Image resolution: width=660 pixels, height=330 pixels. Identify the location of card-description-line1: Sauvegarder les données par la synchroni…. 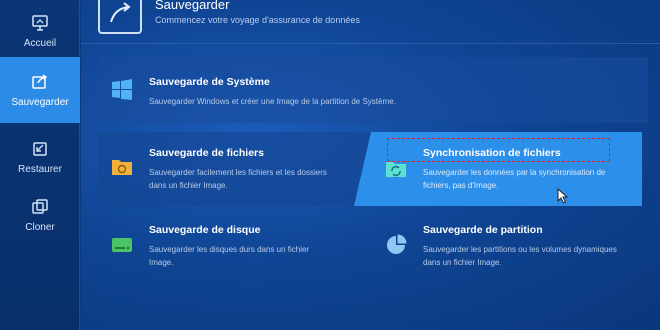
(514, 172).